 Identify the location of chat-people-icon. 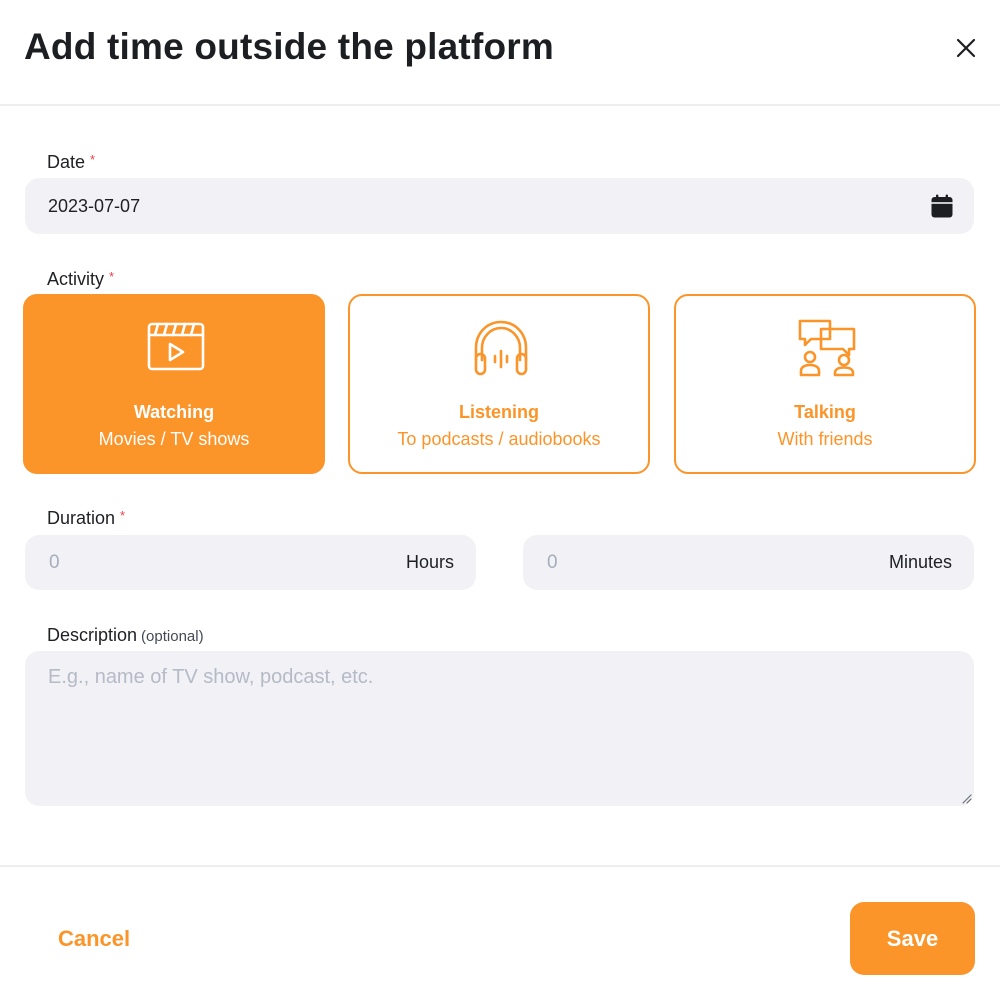
(827, 348).